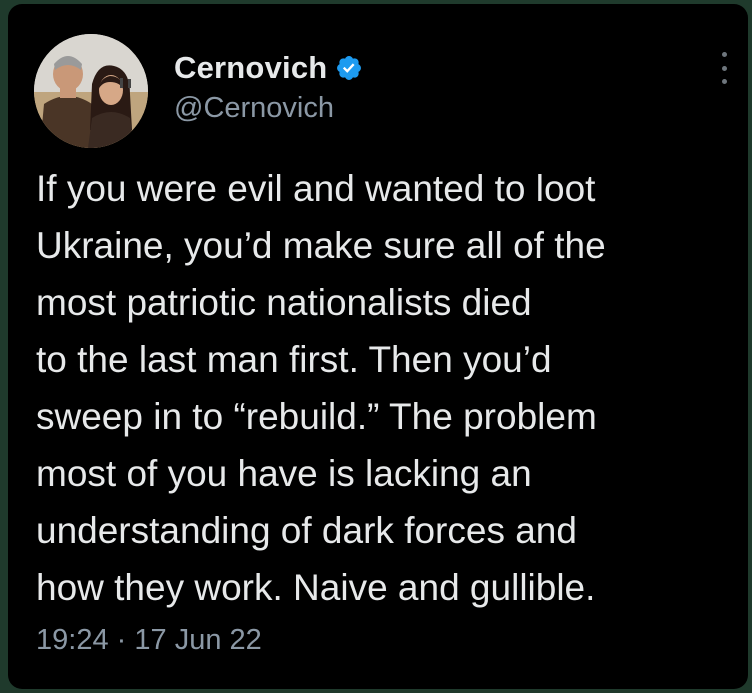 The height and width of the screenshot is (693, 752). I want to click on tweet-date: 17 Jun 22, so click(198, 640).